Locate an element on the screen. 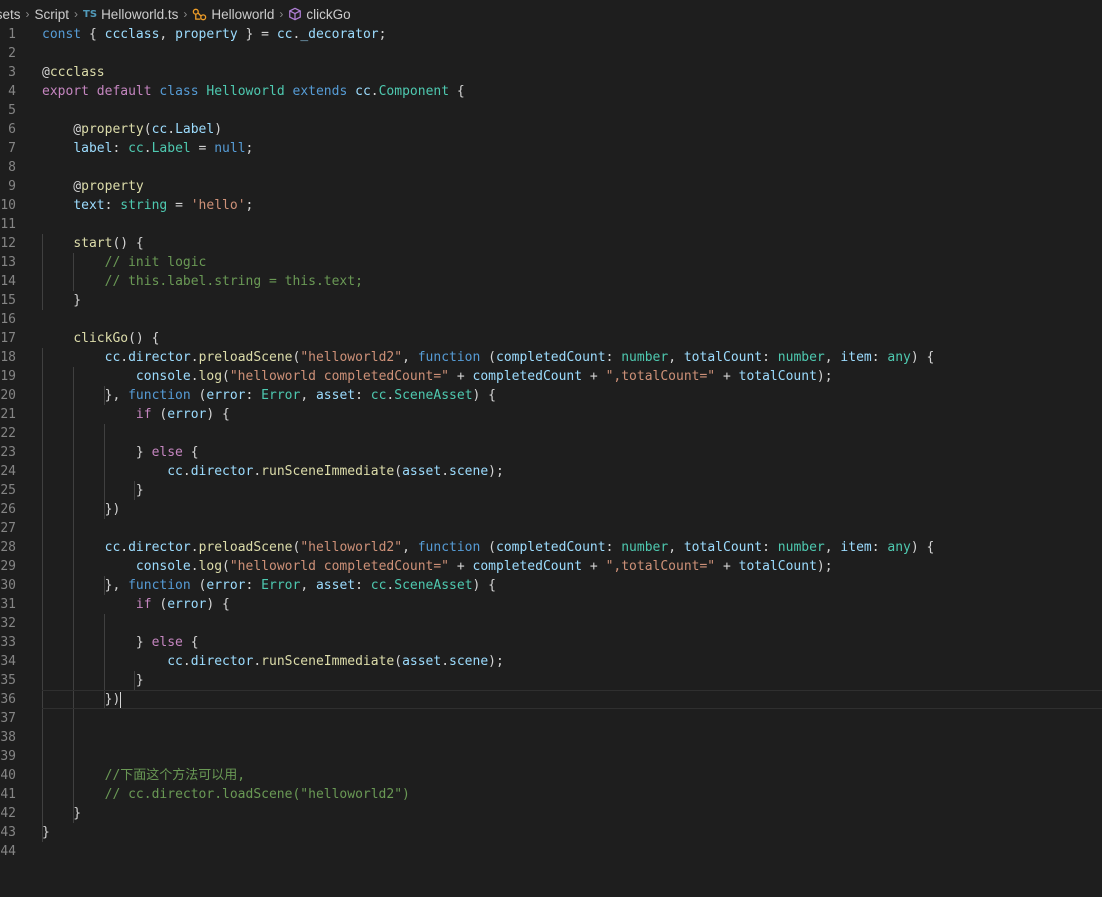 The image size is (1102, 897). code-line: 38 is located at coordinates (551, 737).